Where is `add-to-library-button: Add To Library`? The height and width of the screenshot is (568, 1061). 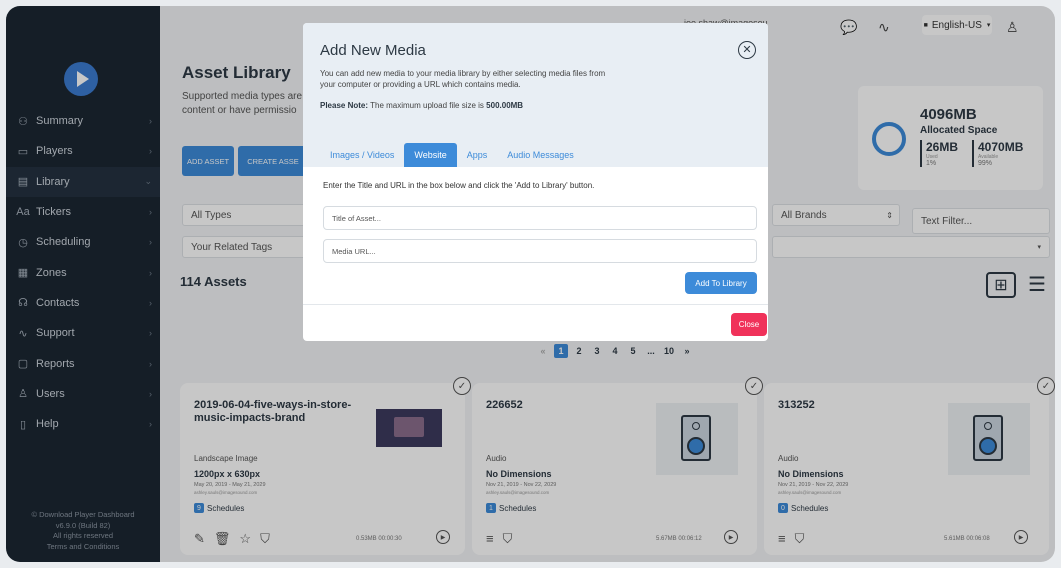
add-to-library-button: Add To Library is located at coordinates (721, 283).